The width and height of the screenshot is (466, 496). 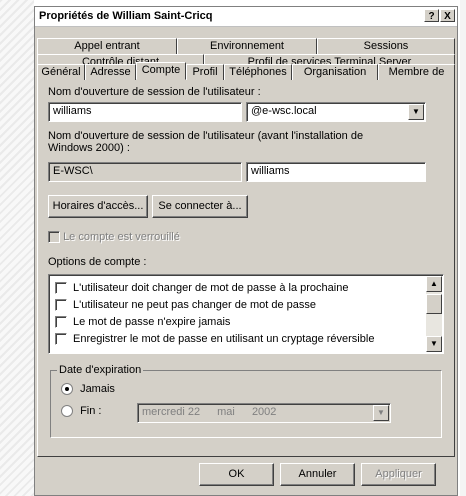 What do you see at coordinates (434, 344) in the screenshot?
I see `arrow-down-icon: ▼` at bounding box center [434, 344].